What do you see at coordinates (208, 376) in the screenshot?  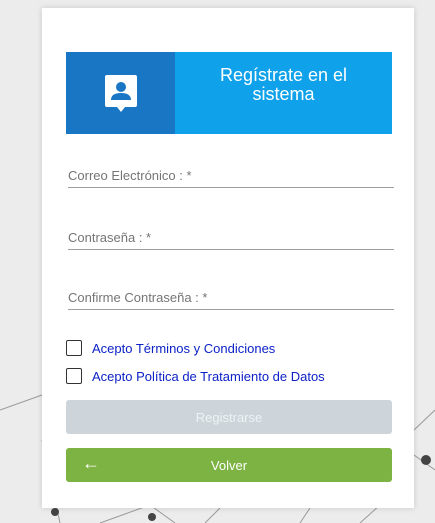 I see `policy-label: Acepto Política de Tratamiento de Datos` at bounding box center [208, 376].